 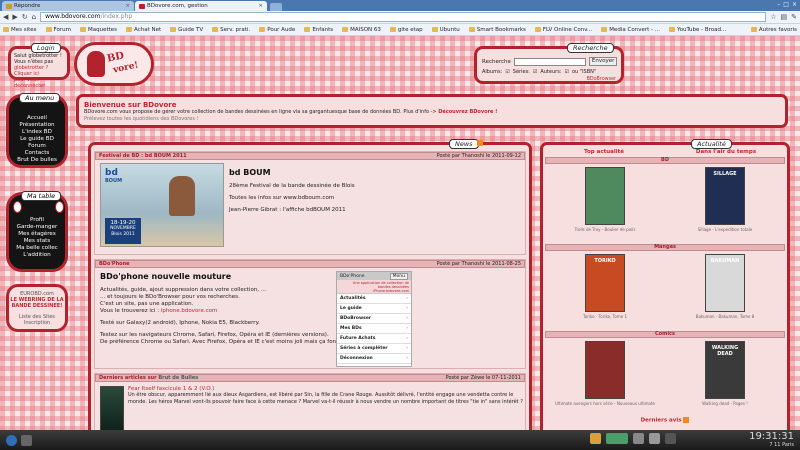 What do you see at coordinates (26, 440) in the screenshot?
I see `desktop-icon` at bounding box center [26, 440].